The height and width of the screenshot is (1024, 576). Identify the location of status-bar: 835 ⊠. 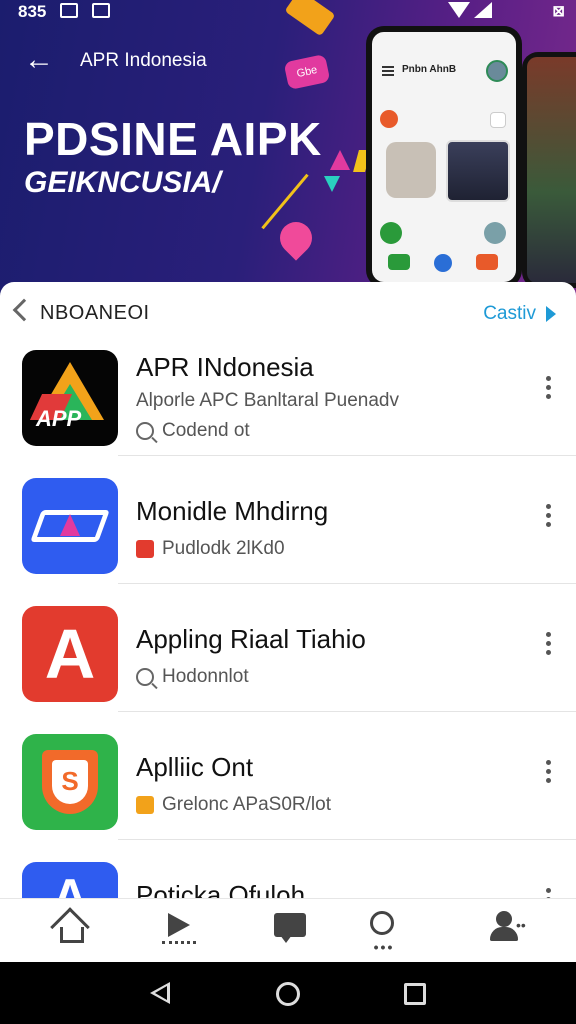
(288, 12).